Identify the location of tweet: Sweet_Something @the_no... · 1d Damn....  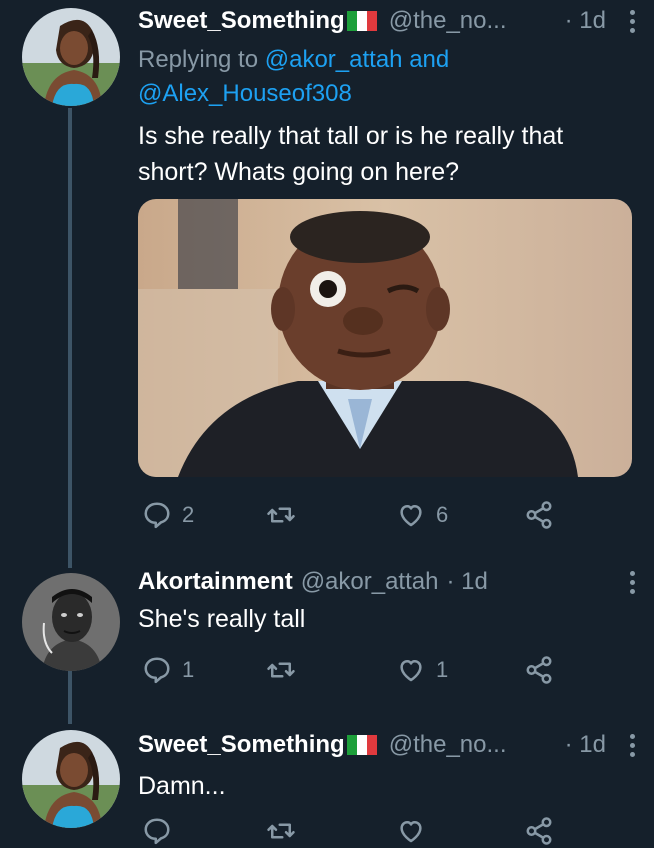
(327, 788).